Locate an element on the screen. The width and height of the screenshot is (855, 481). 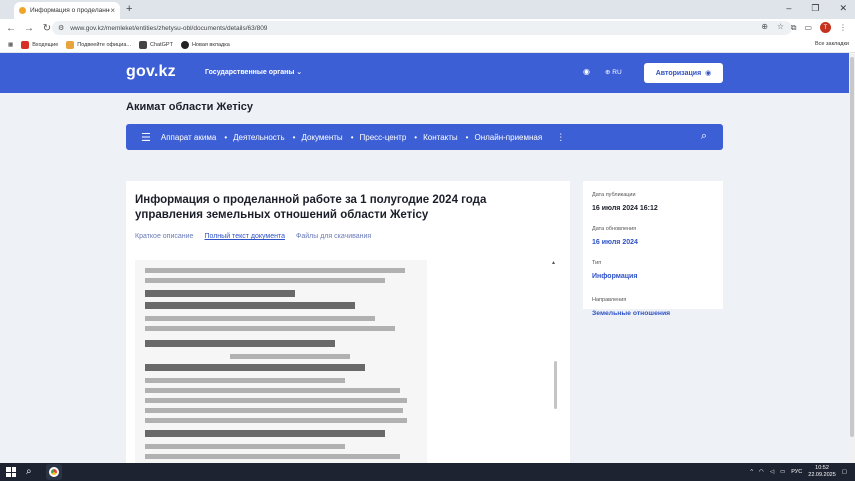
battery-icon: ▭ is located at coordinates (782, 472).